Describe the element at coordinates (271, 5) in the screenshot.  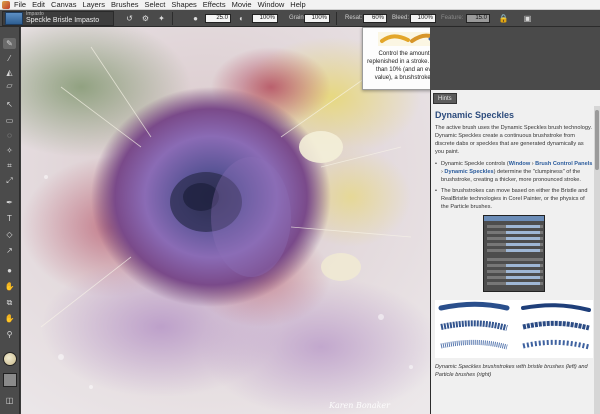
I see `menu-window: Window` at that location.